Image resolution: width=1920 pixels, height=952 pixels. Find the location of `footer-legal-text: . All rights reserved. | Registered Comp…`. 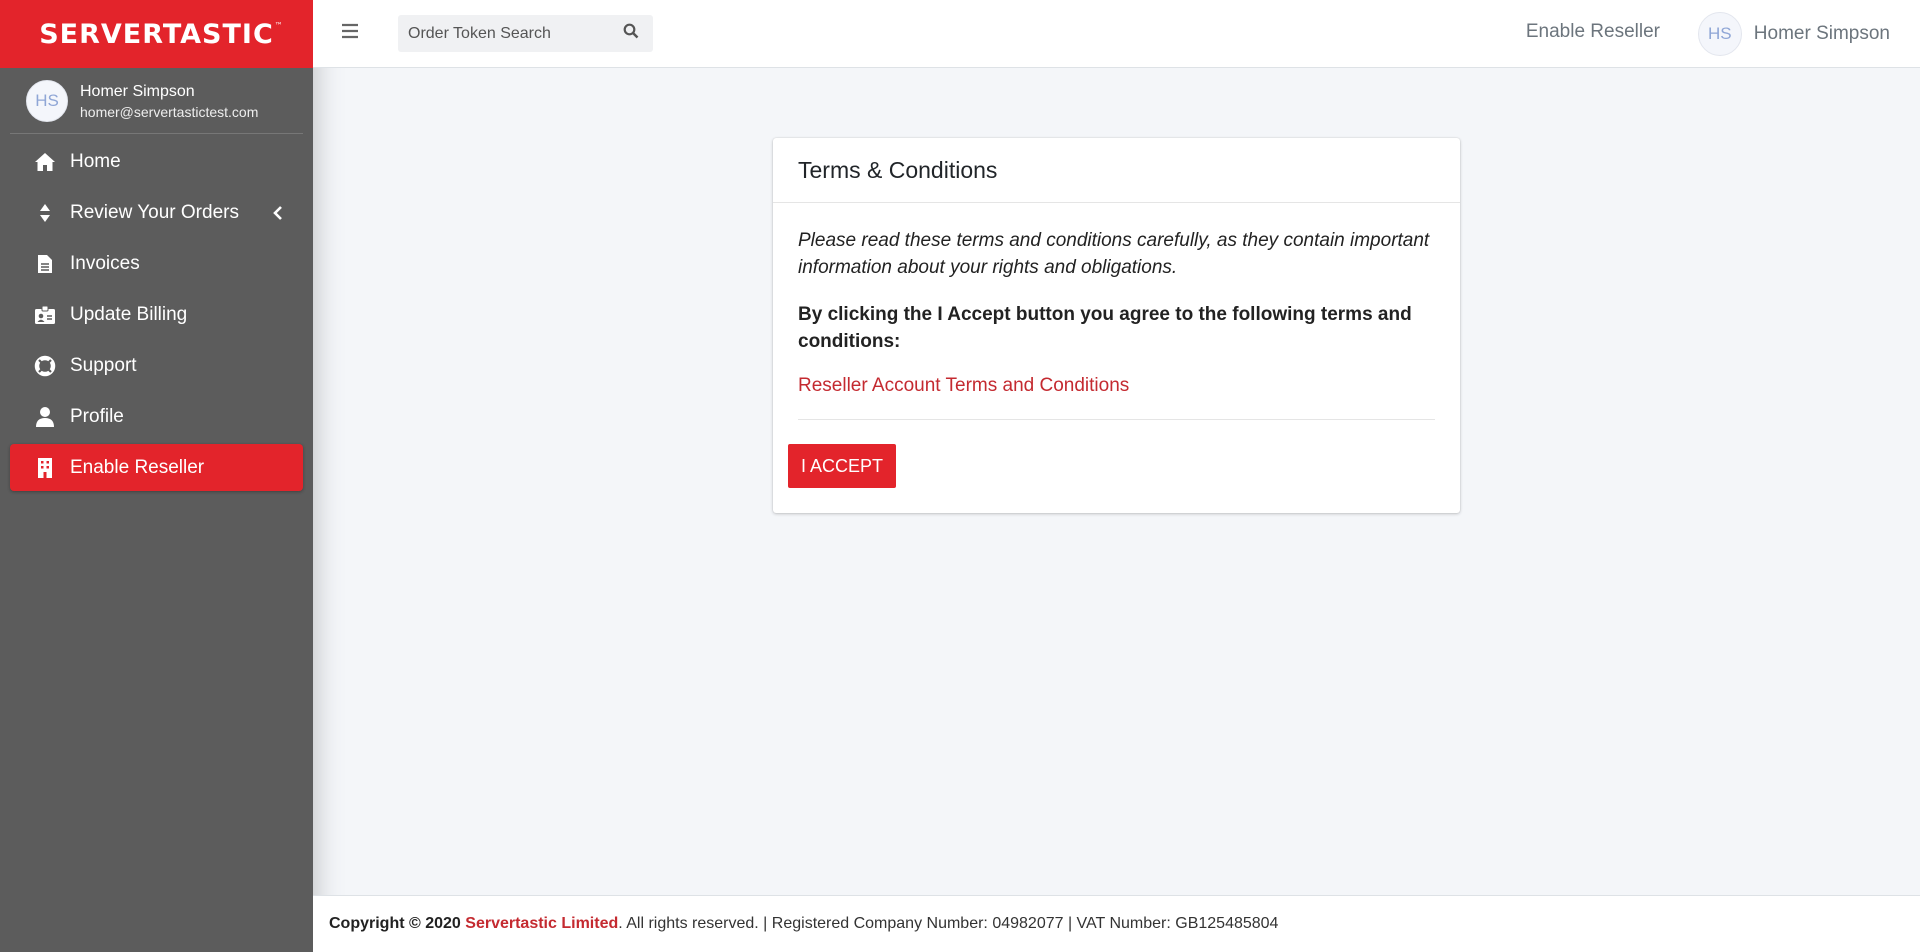

footer-legal-text: . All rights reserved. | Registered Comp… is located at coordinates (948, 923).